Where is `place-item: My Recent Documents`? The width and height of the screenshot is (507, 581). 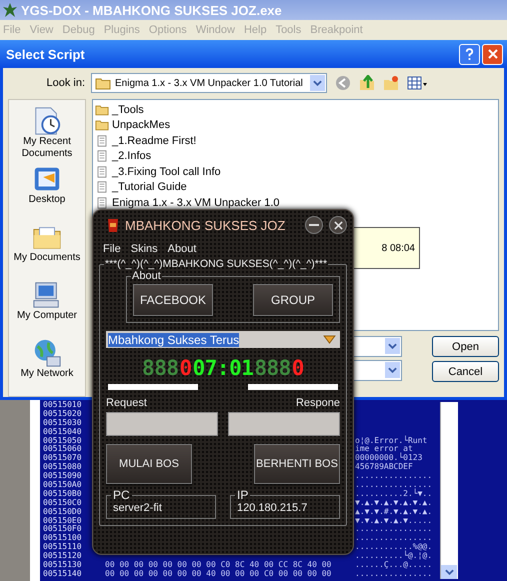 place-item: My Recent Documents is located at coordinates (47, 135).